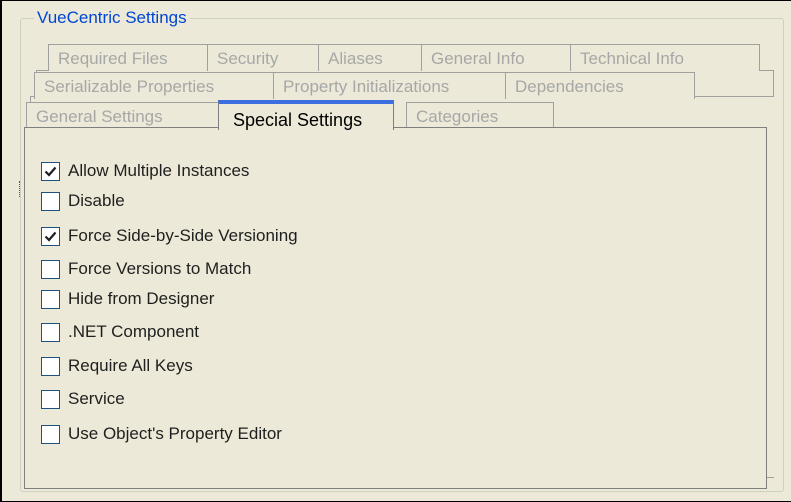 The width and height of the screenshot is (791, 502). Describe the element at coordinates (160, 268) in the screenshot. I see `option-label: Force Versions to Match` at that location.